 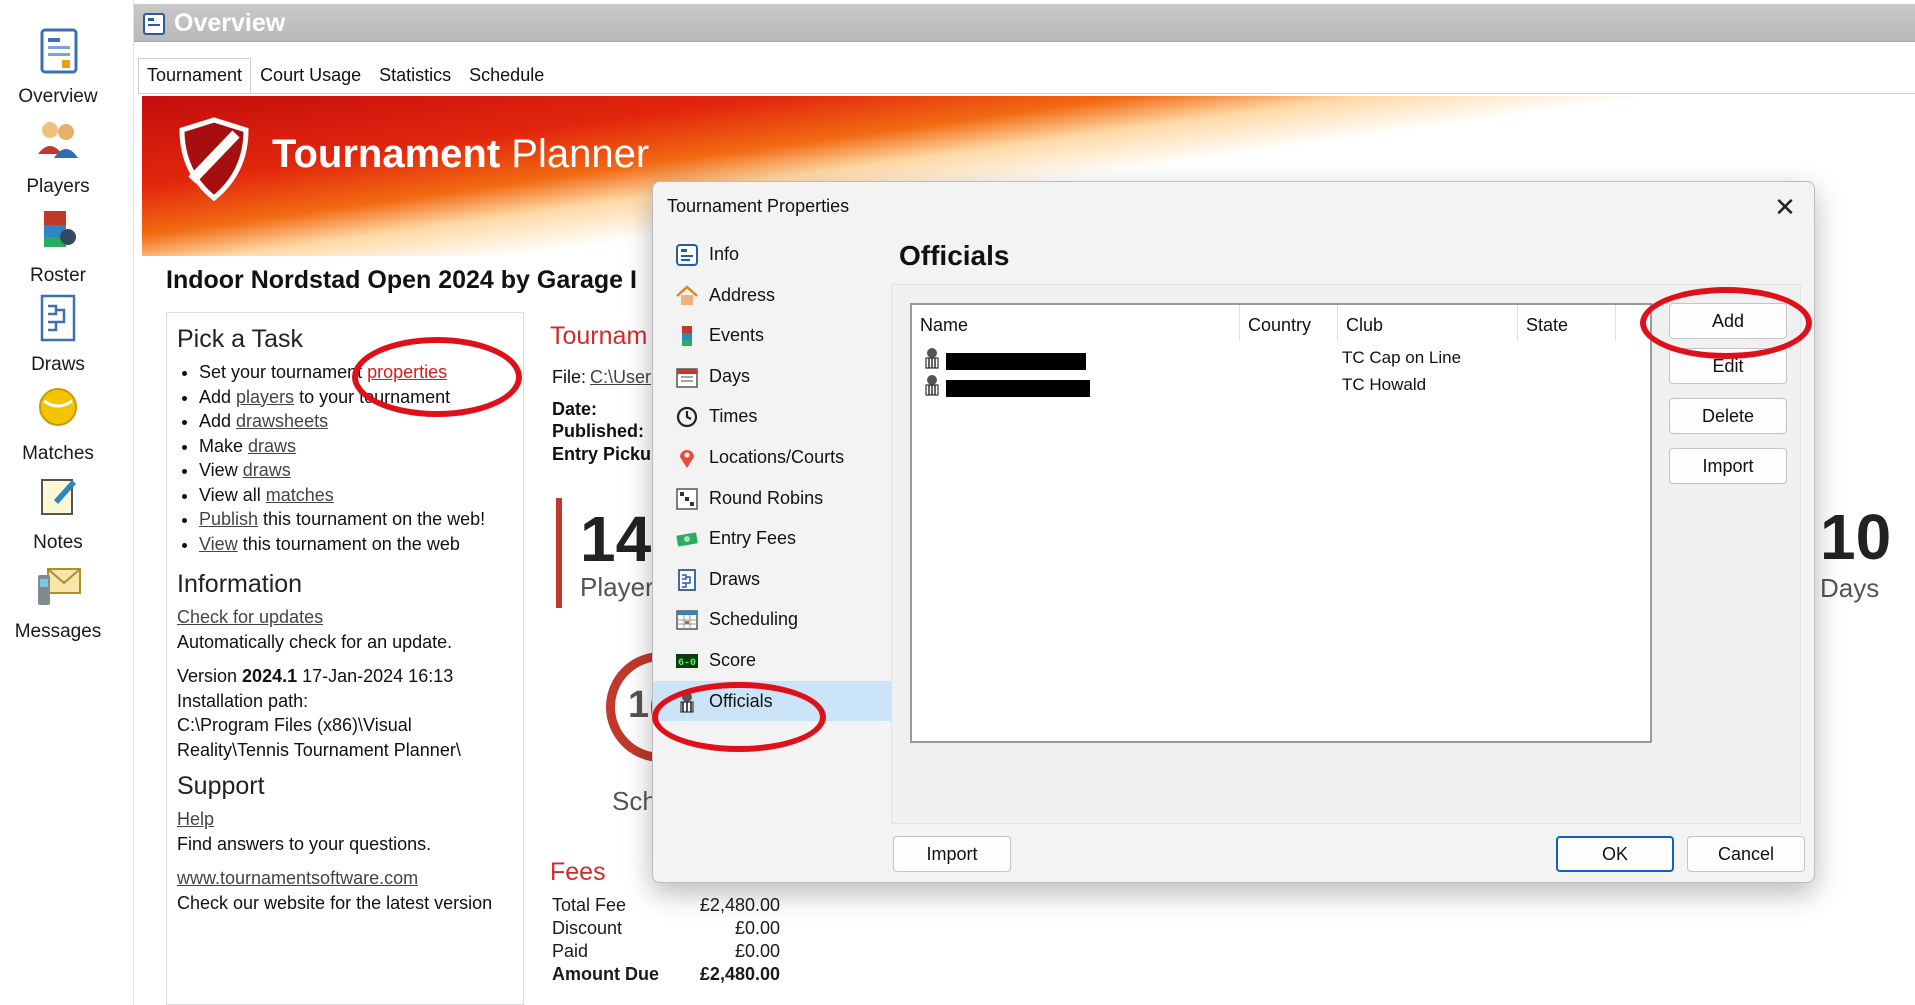 I want to click on overview-header-bar: Overview, so click(x=1024, y=23).